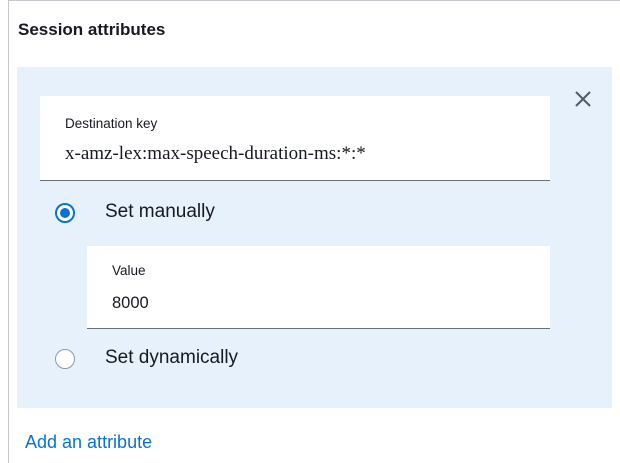  What do you see at coordinates (215, 154) in the screenshot?
I see `destination-key-value: x-amz-lex:max-speech-duration-ms:*:*` at bounding box center [215, 154].